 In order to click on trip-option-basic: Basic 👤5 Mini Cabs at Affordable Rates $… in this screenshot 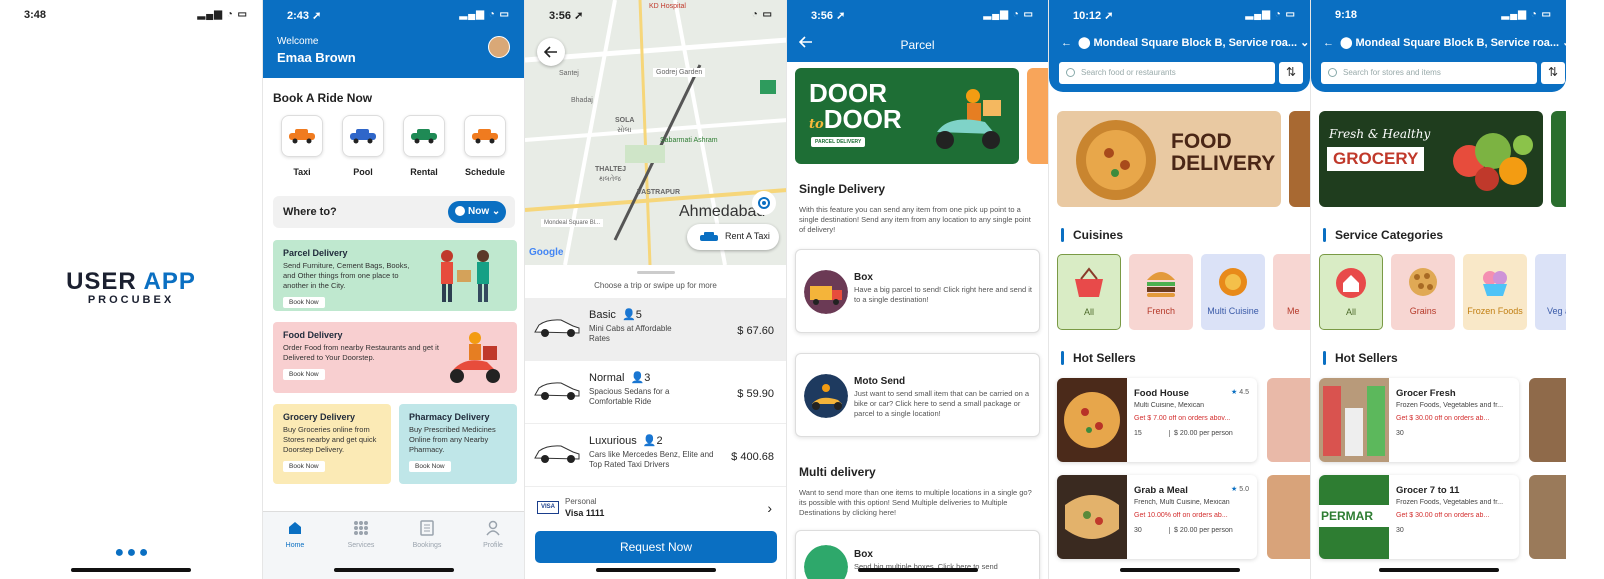, I will do `click(655, 329)`.